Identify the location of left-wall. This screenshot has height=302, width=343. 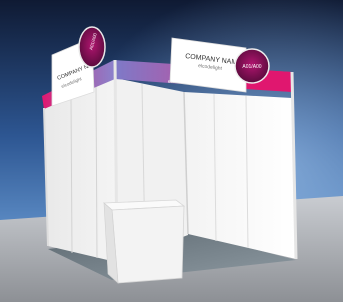
(80, 170).